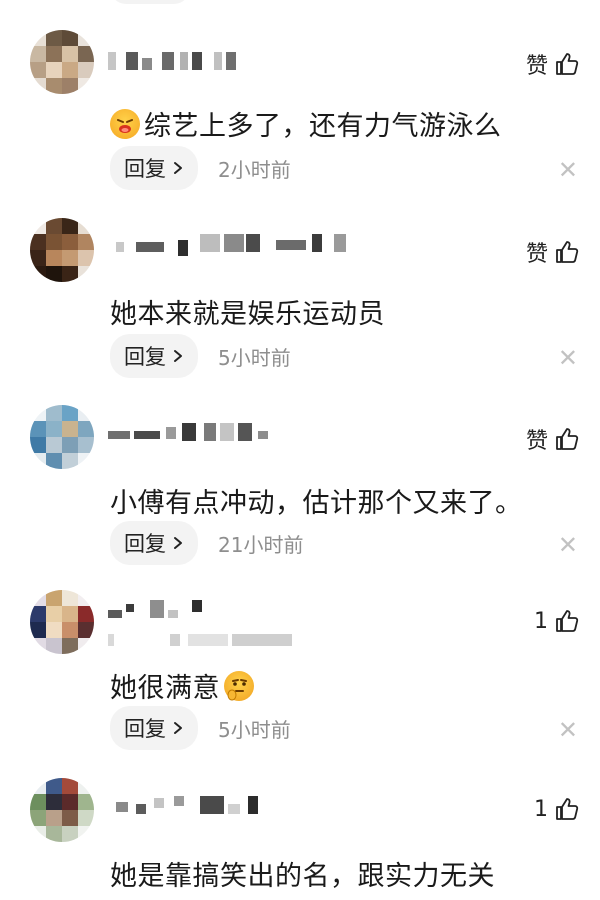  What do you see at coordinates (165, 688) in the screenshot?
I see `comment-text: 她很满意` at bounding box center [165, 688].